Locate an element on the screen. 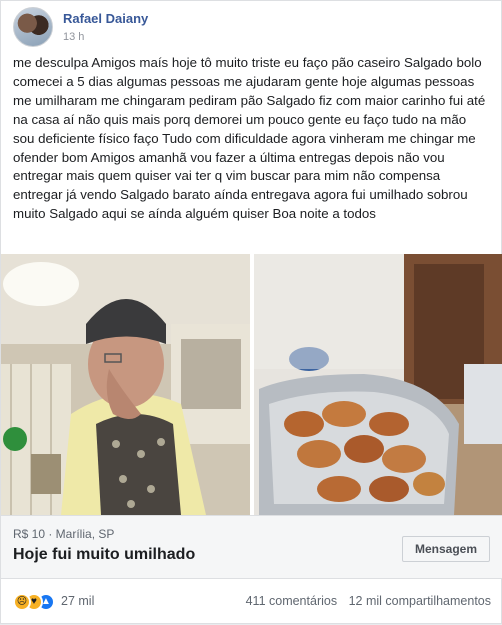  comments-count: 411 comentários is located at coordinates (292, 601).